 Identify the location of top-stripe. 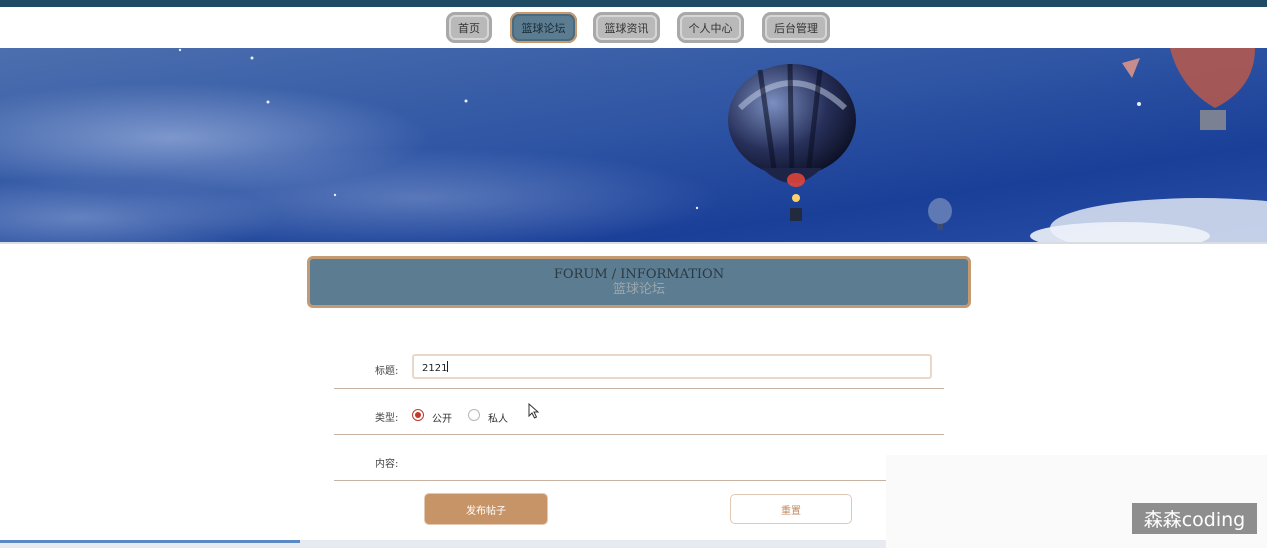
(633, 3).